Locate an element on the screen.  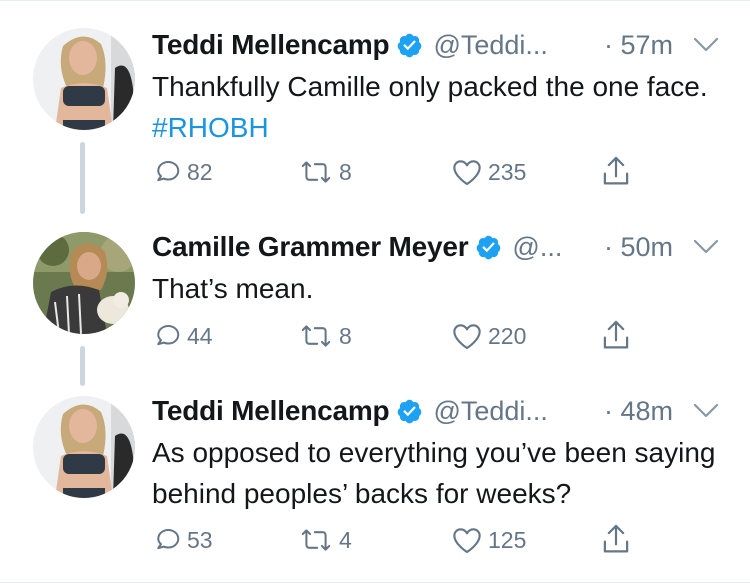
reply-button: 53 is located at coordinates (182, 540).